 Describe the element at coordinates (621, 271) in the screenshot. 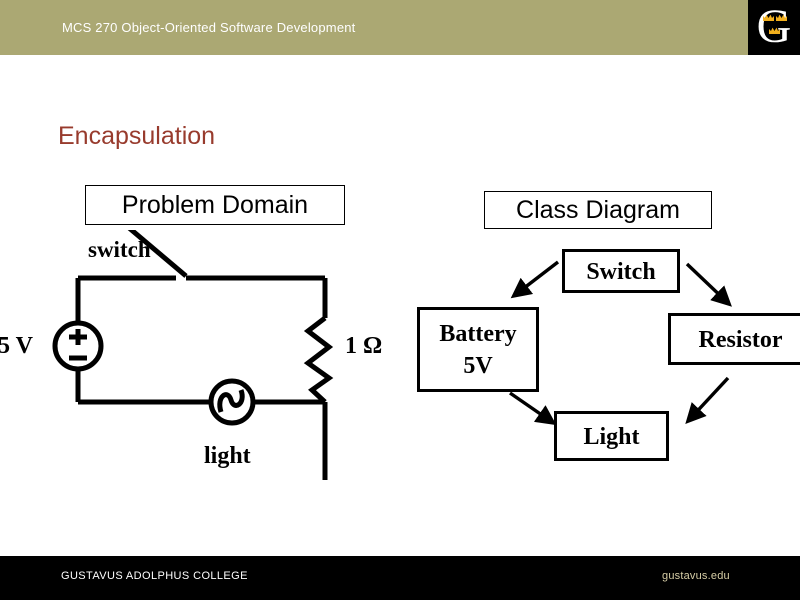

I see `class-box-switch: Switch` at that location.